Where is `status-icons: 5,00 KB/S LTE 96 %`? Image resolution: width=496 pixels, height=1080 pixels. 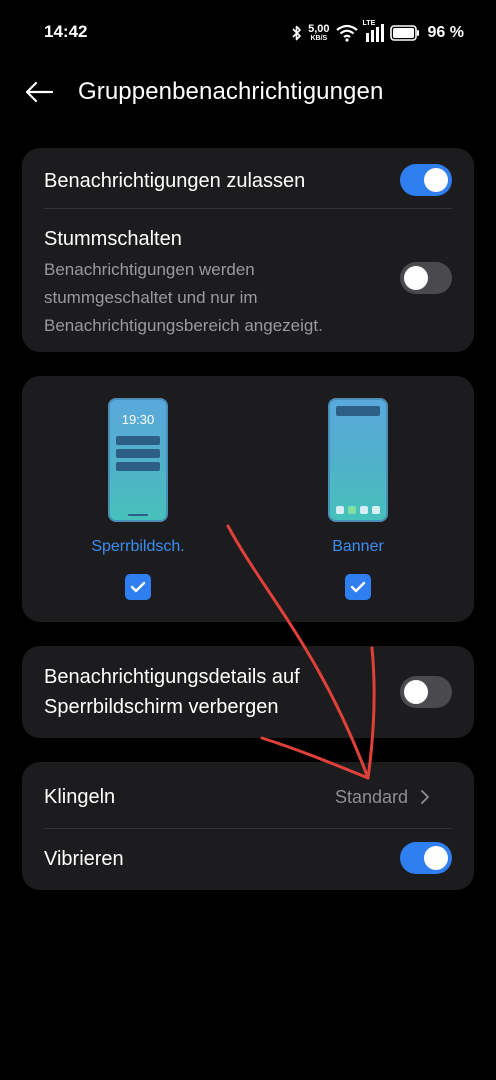 status-icons: 5,00 KB/S LTE 96 % is located at coordinates (378, 33).